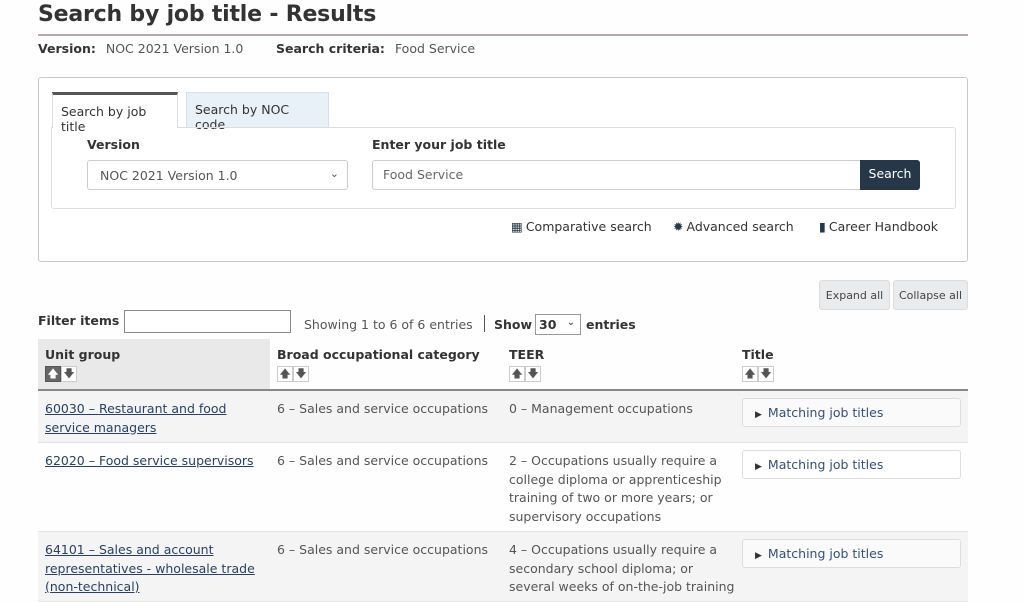 The image size is (1024, 602). I want to click on show-label: Show, so click(513, 324).